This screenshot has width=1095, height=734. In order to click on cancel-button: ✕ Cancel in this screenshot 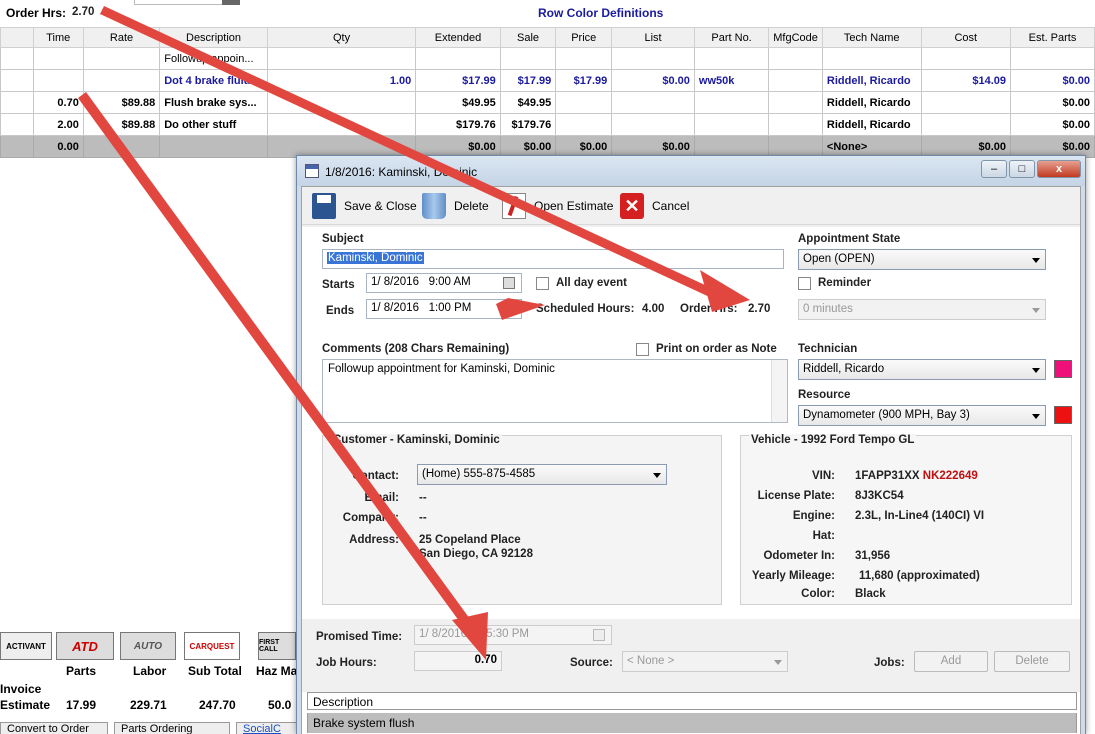, I will do `click(654, 206)`.